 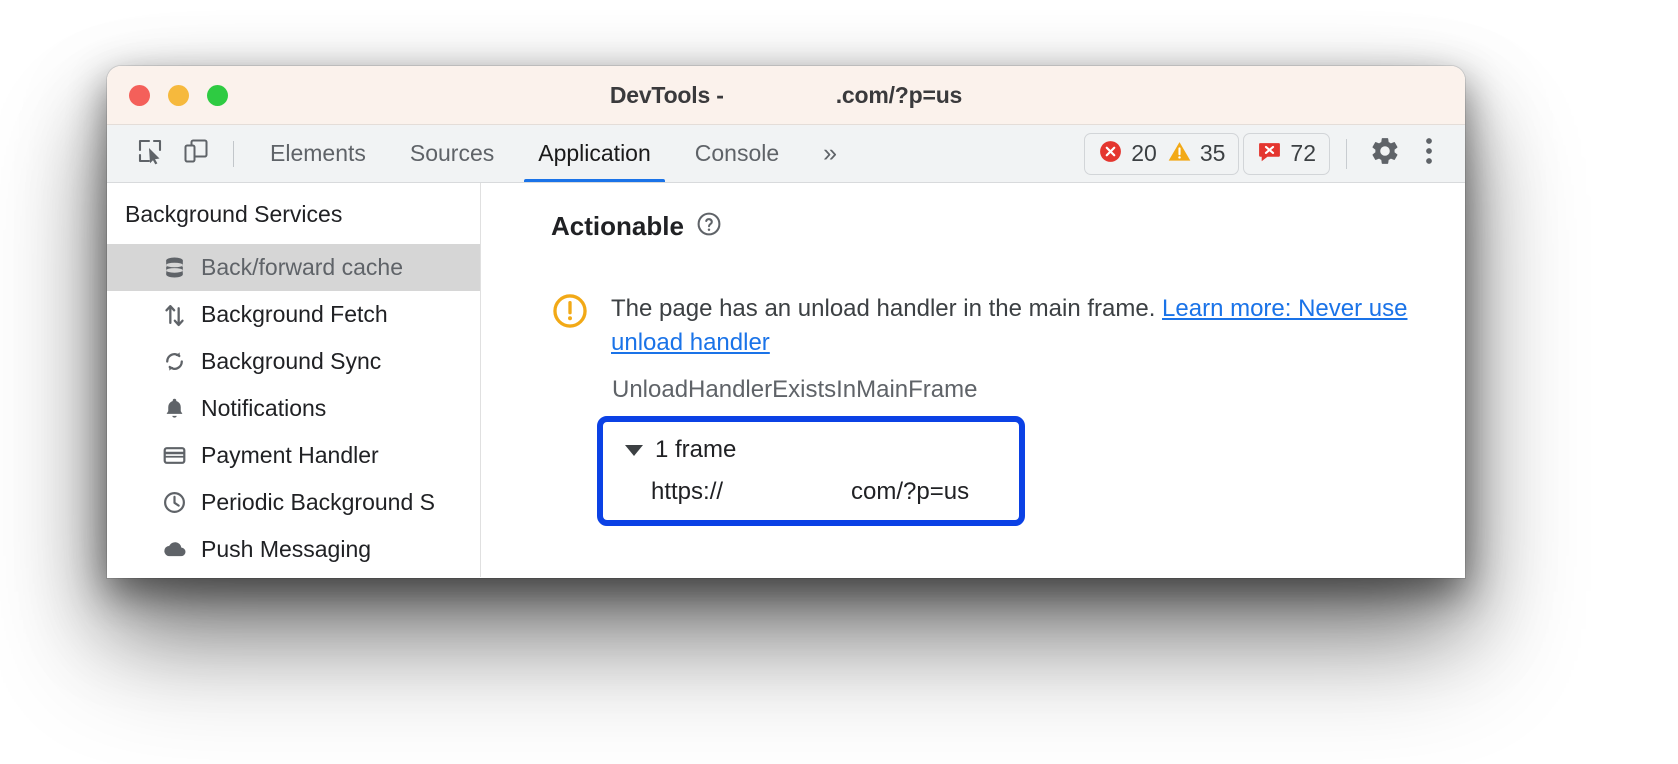 I want to click on close-window-button, so click(x=139, y=95).